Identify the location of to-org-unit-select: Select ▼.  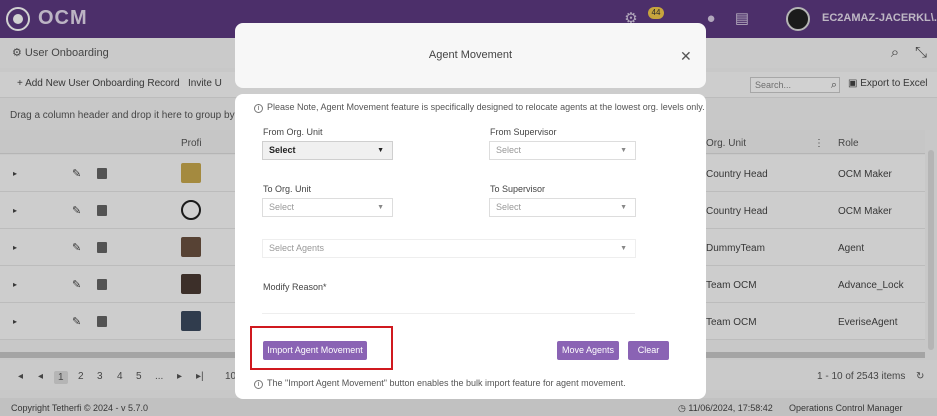
(327, 207).